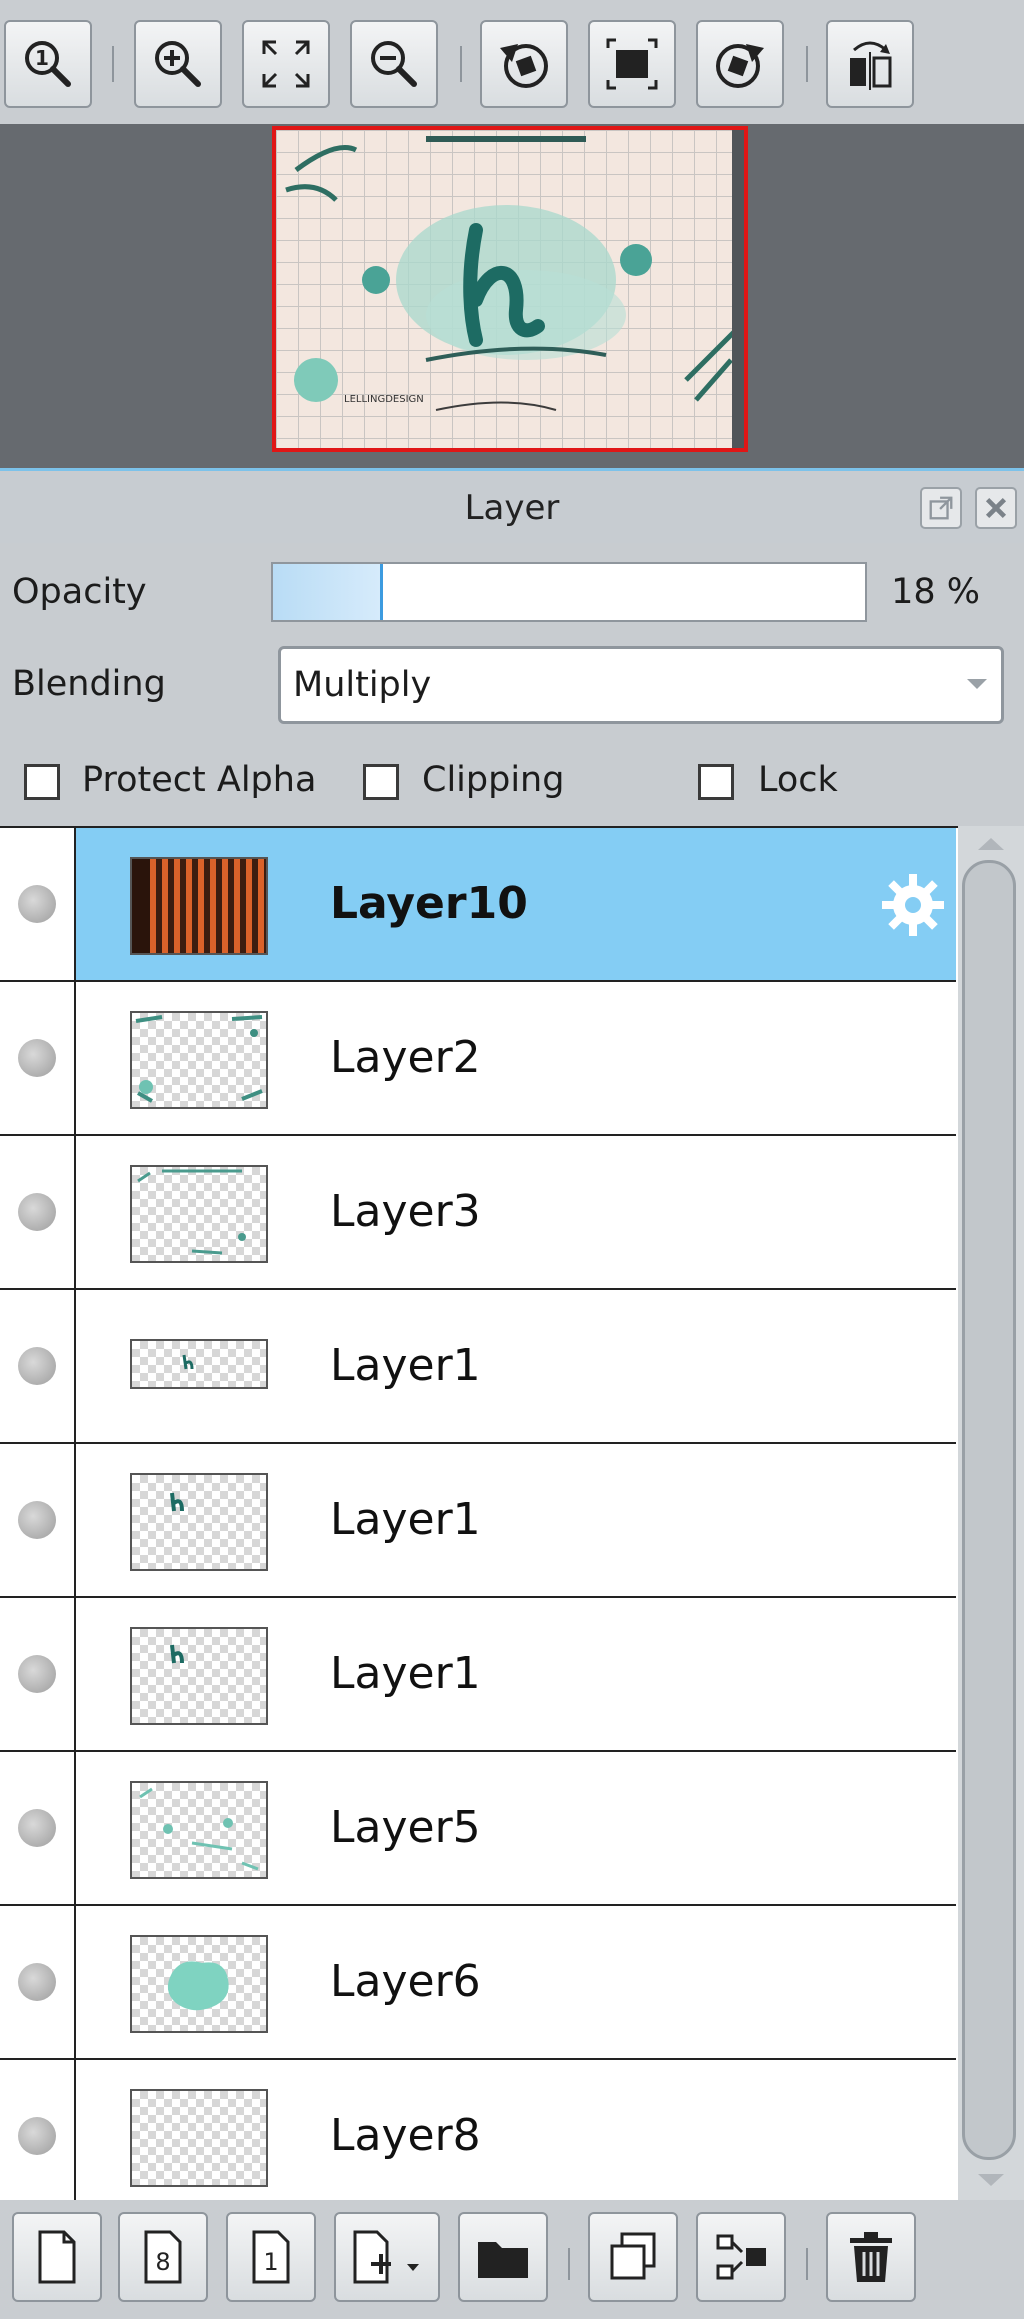 The height and width of the screenshot is (2319, 1024). I want to click on layer-actions-toolbar: 8 1, so click(512, 2259).